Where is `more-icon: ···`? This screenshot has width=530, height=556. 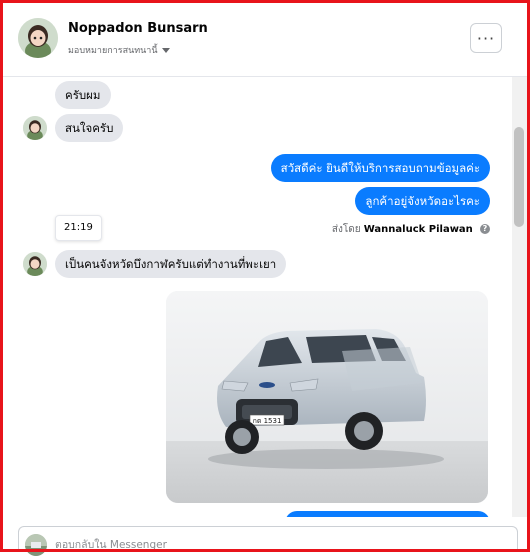 more-icon: ··· is located at coordinates (486, 38).